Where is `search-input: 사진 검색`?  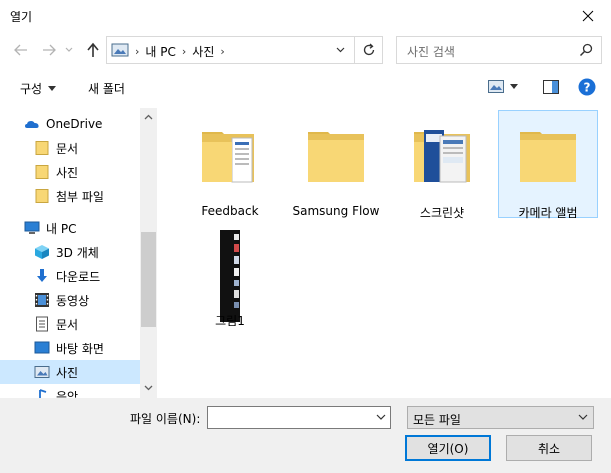 search-input: 사진 검색 is located at coordinates (431, 51).